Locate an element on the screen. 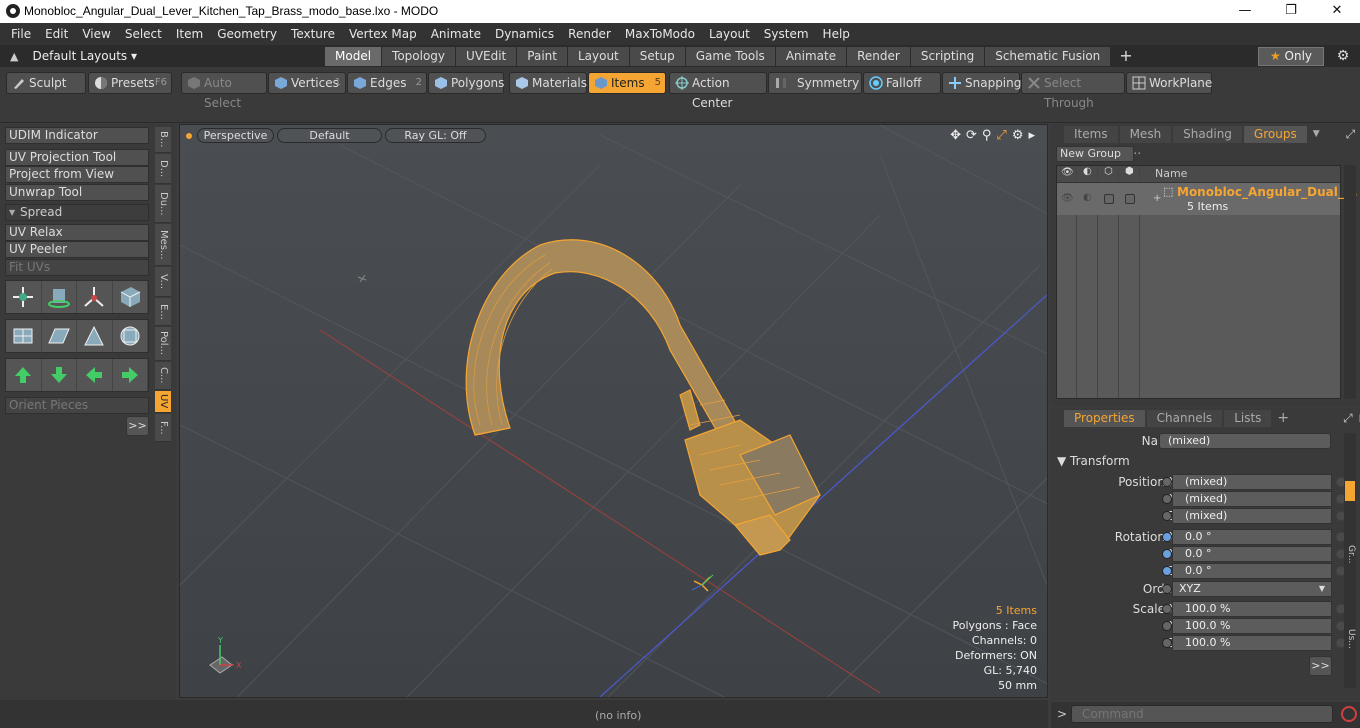 The image size is (1360, 728). rotation-z-field: 0.0 ° is located at coordinates (1252, 571).